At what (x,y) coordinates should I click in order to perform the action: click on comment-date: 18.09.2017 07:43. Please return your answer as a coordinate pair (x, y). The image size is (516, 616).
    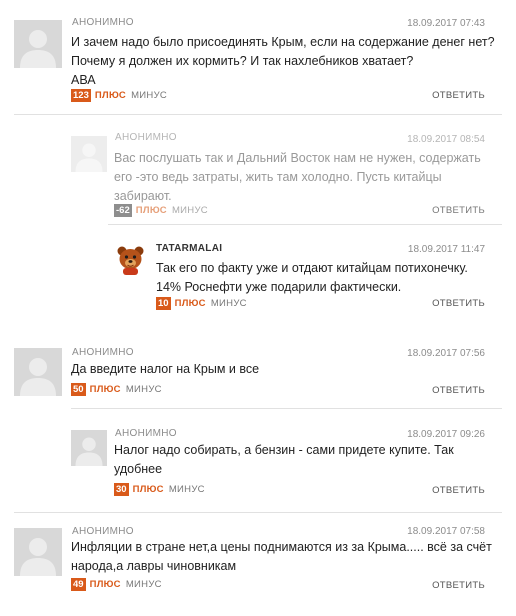
    Looking at the image, I should click on (446, 23).